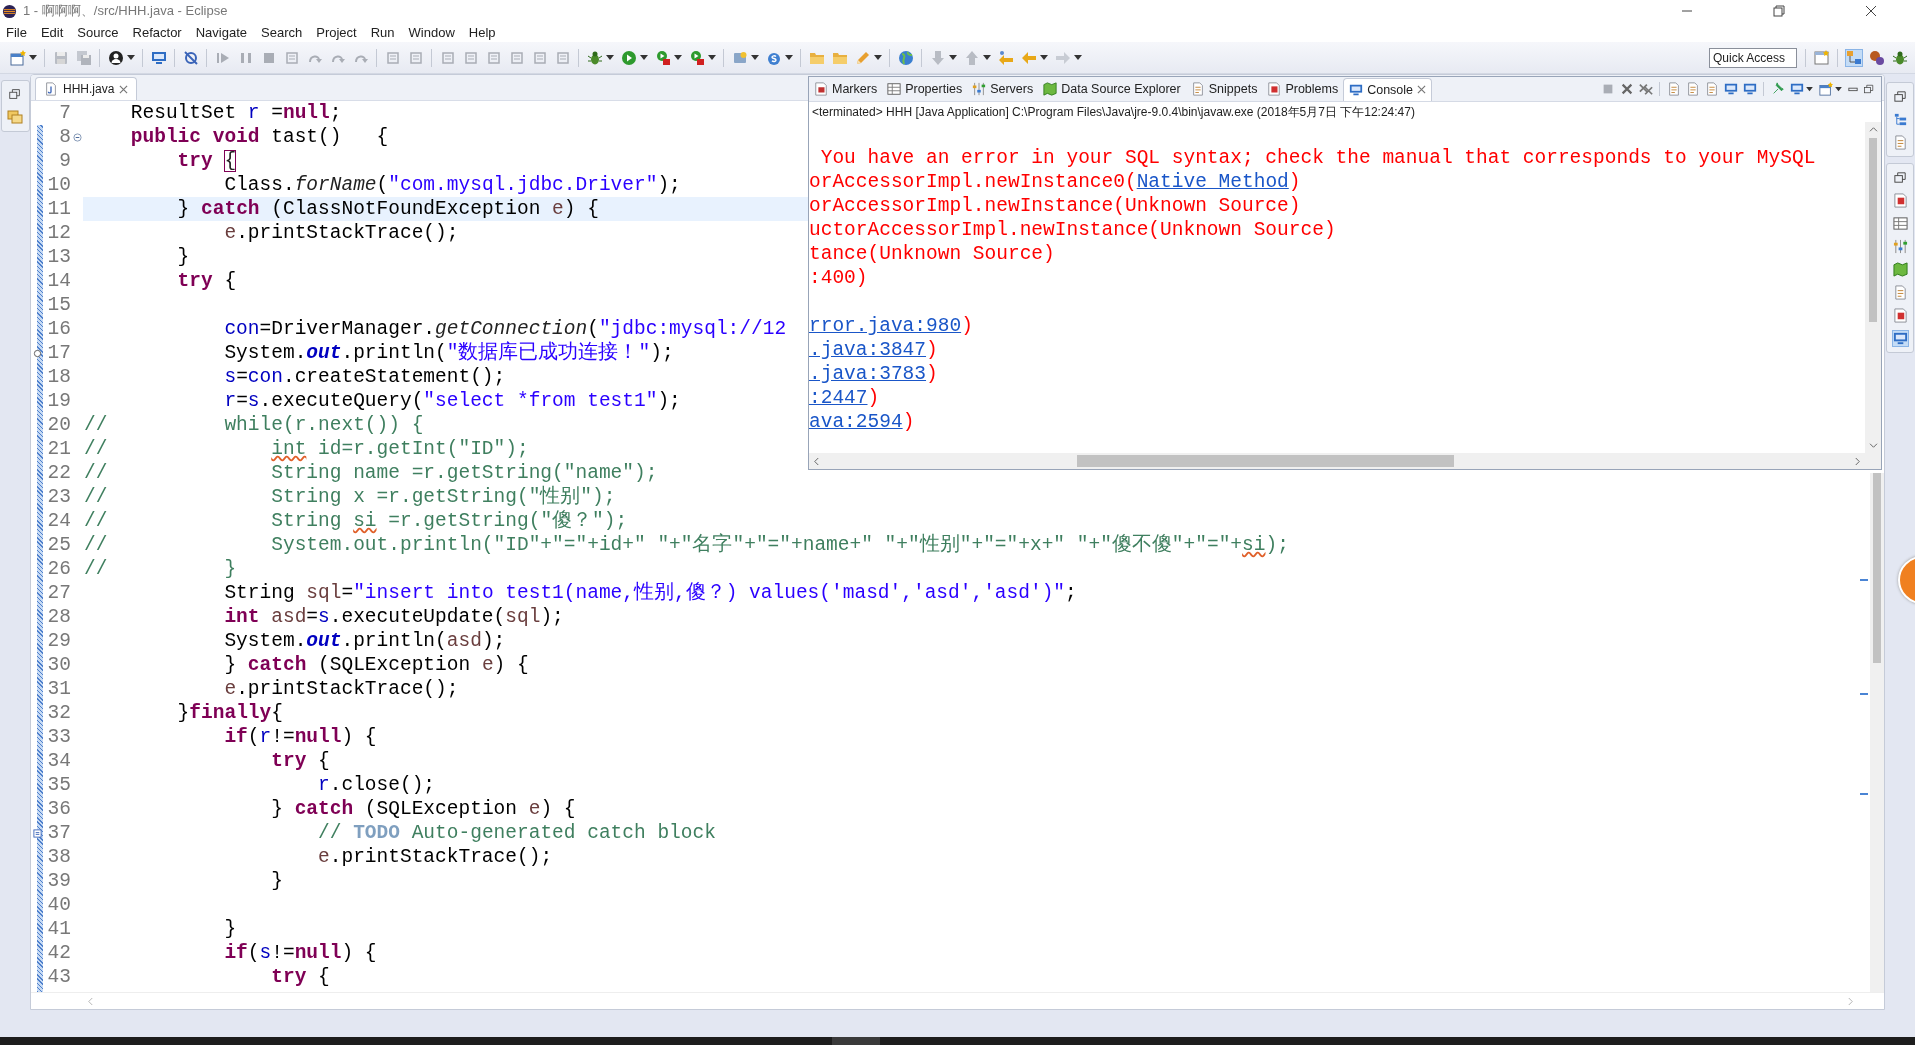  Describe the element at coordinates (1900, 223) in the screenshot. I see `table-icon` at that location.